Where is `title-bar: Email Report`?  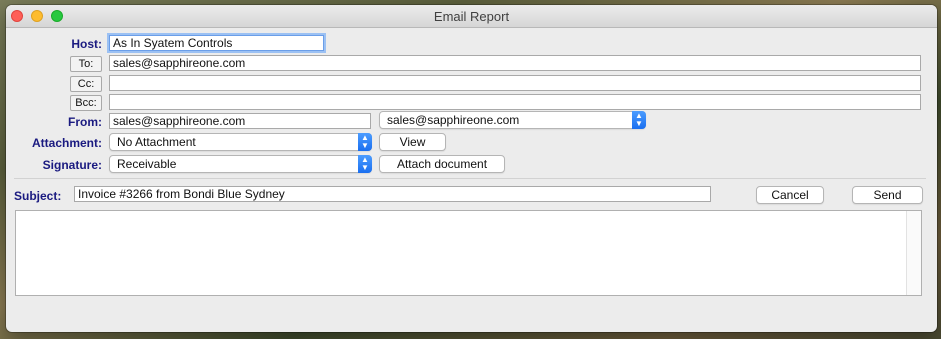 title-bar: Email Report is located at coordinates (471, 16).